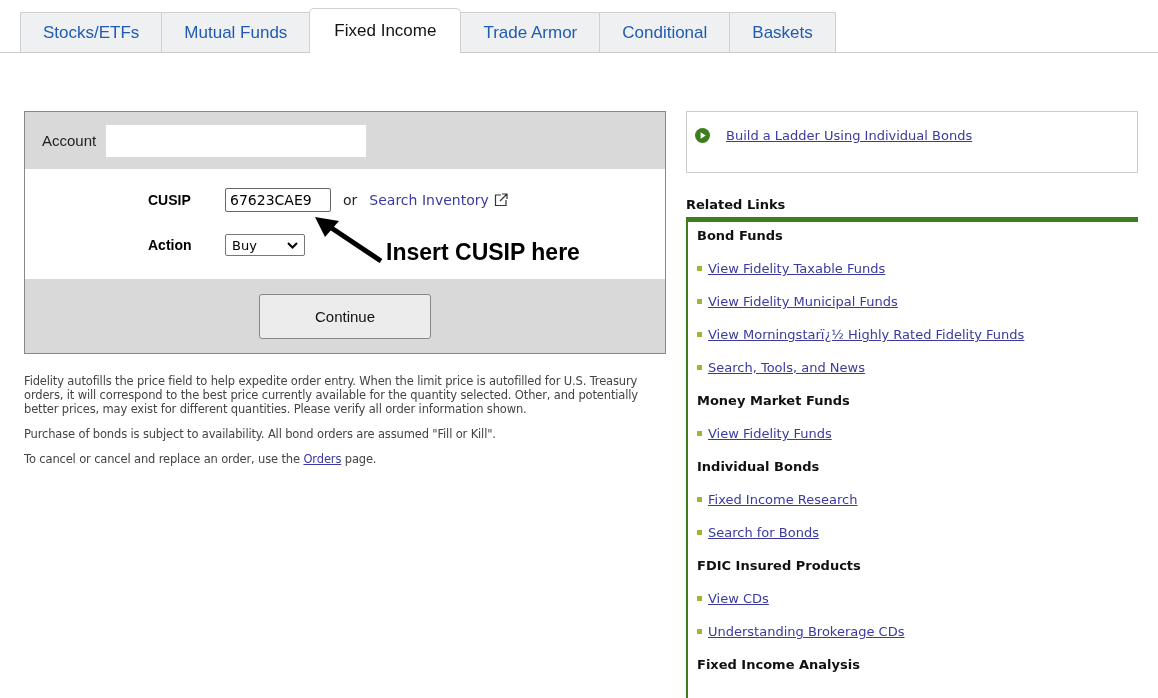  I want to click on related-link: Fixed Income Research, so click(783, 499).